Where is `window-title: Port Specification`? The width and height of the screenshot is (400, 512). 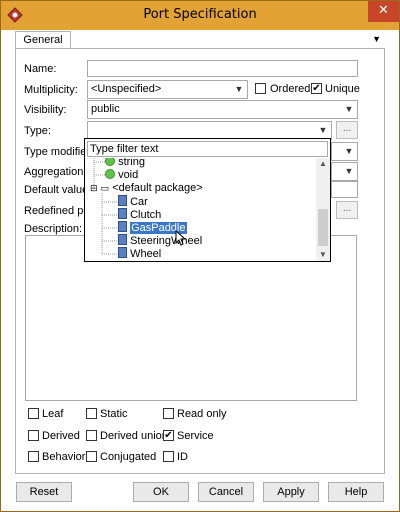 window-title: Port Specification is located at coordinates (200, 14).